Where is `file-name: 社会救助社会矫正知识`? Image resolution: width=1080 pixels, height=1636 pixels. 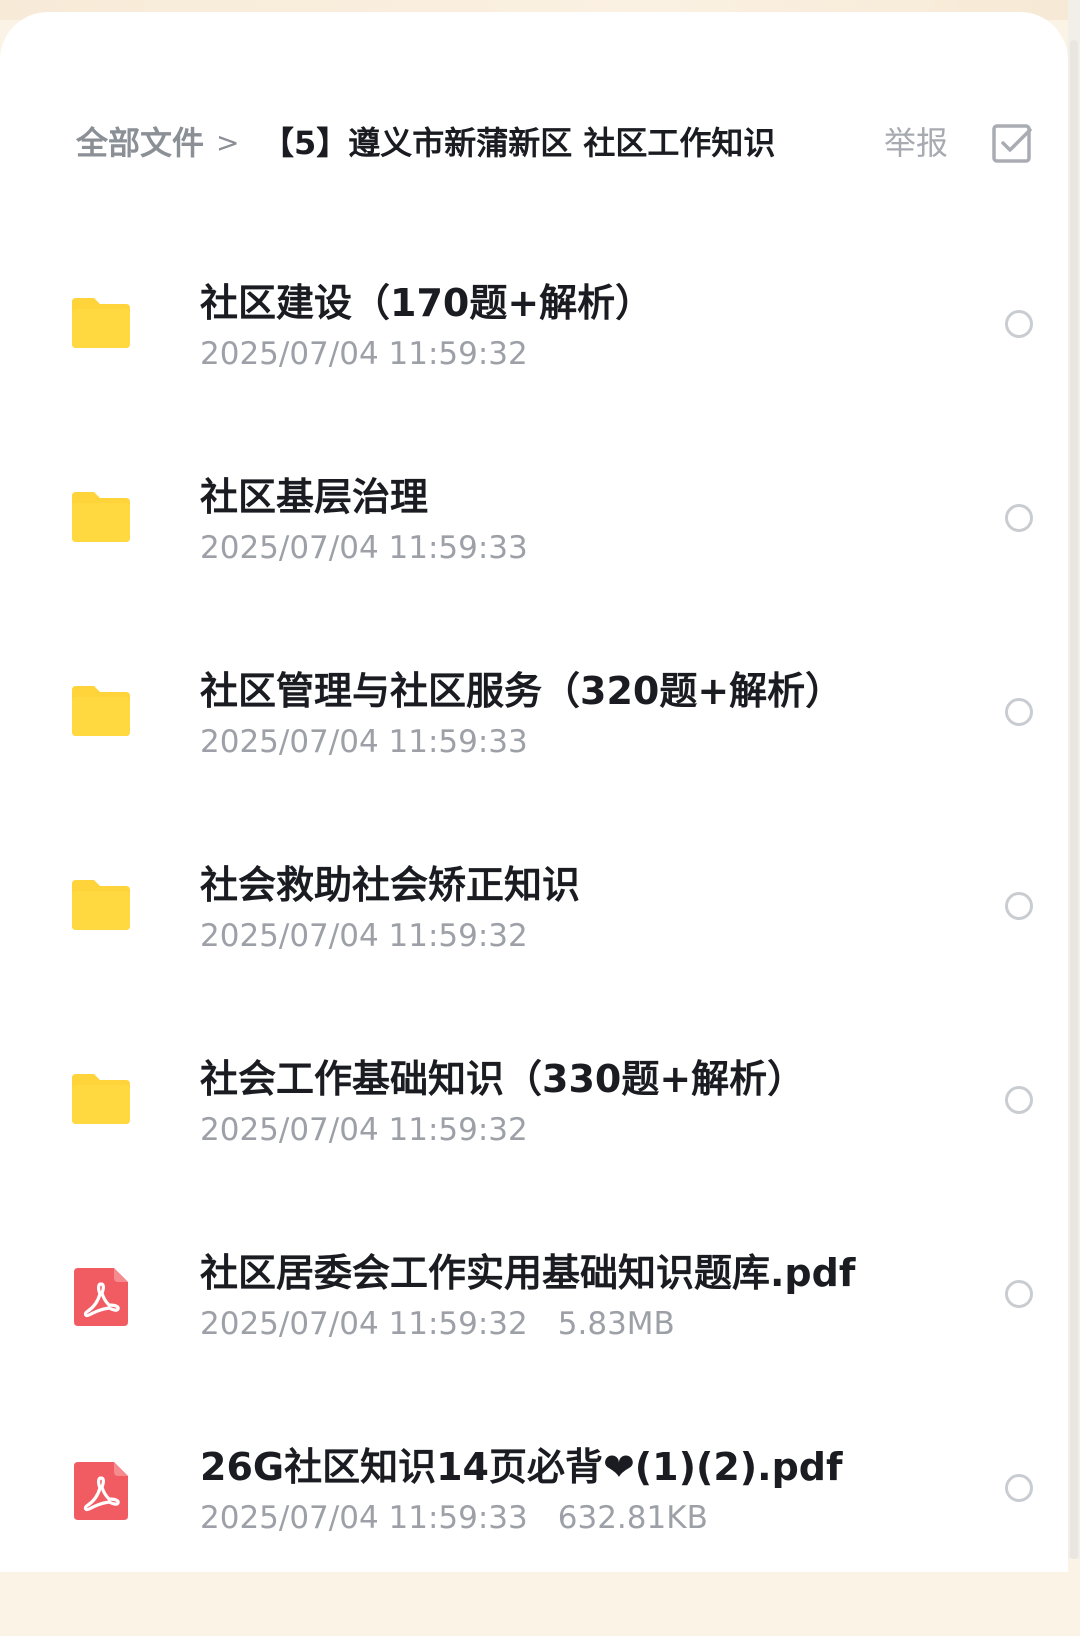 file-name: 社会救助社会矫正知识 is located at coordinates (390, 885).